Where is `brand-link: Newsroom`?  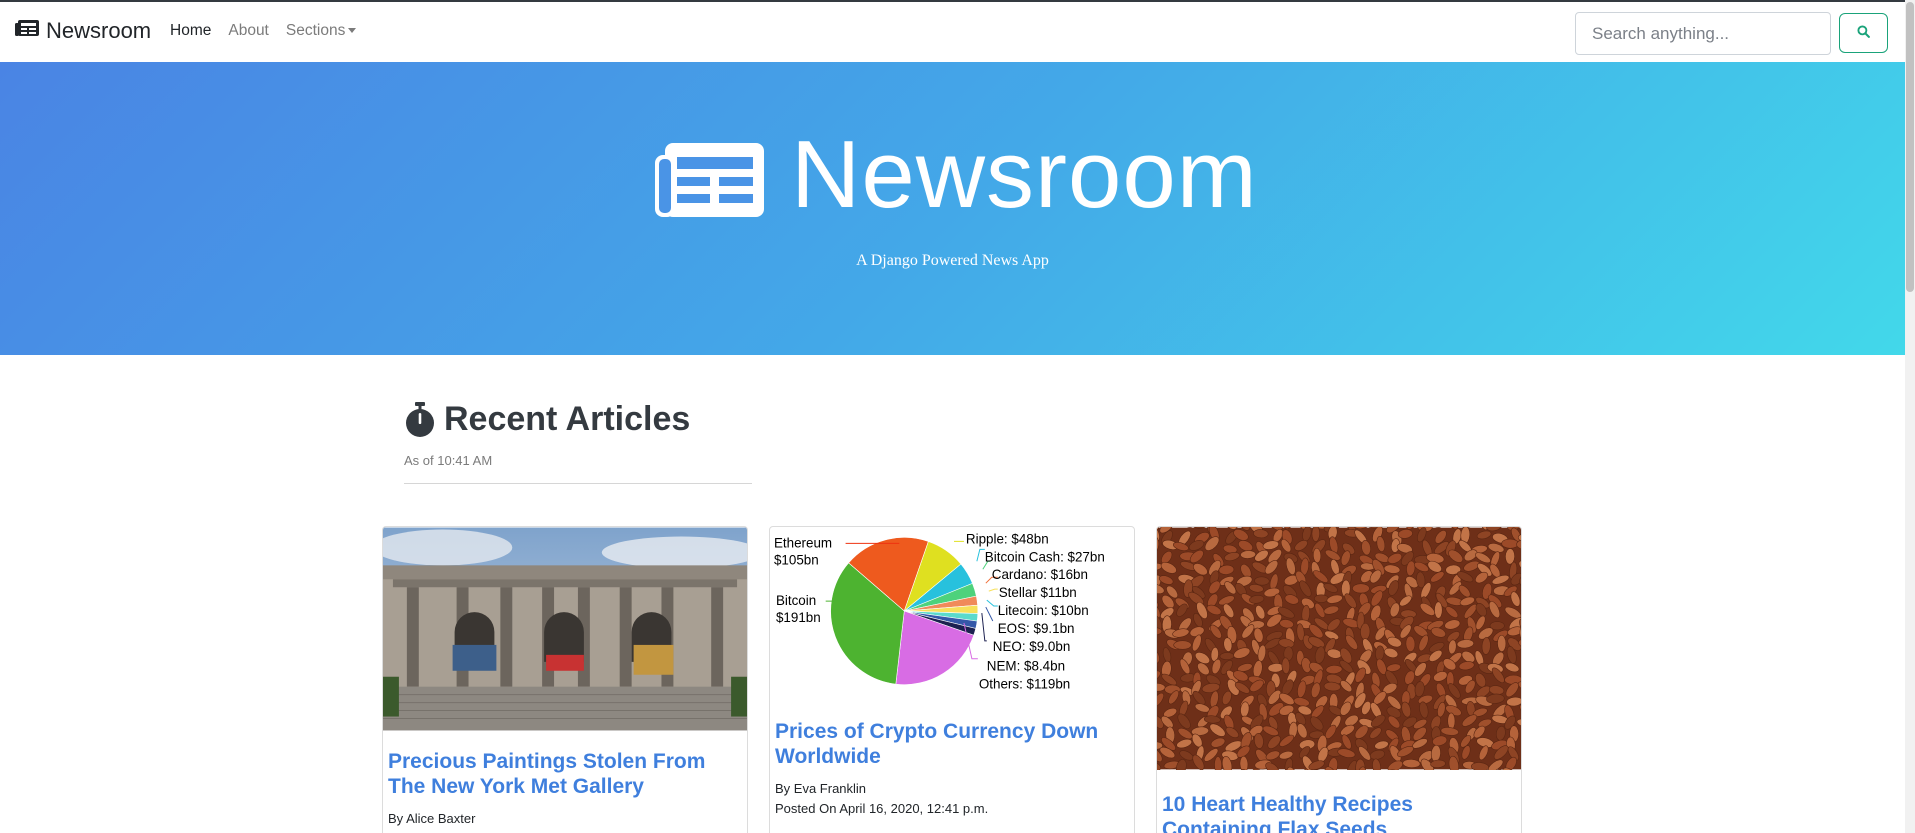
brand-link: Newsroom is located at coordinates (82, 31).